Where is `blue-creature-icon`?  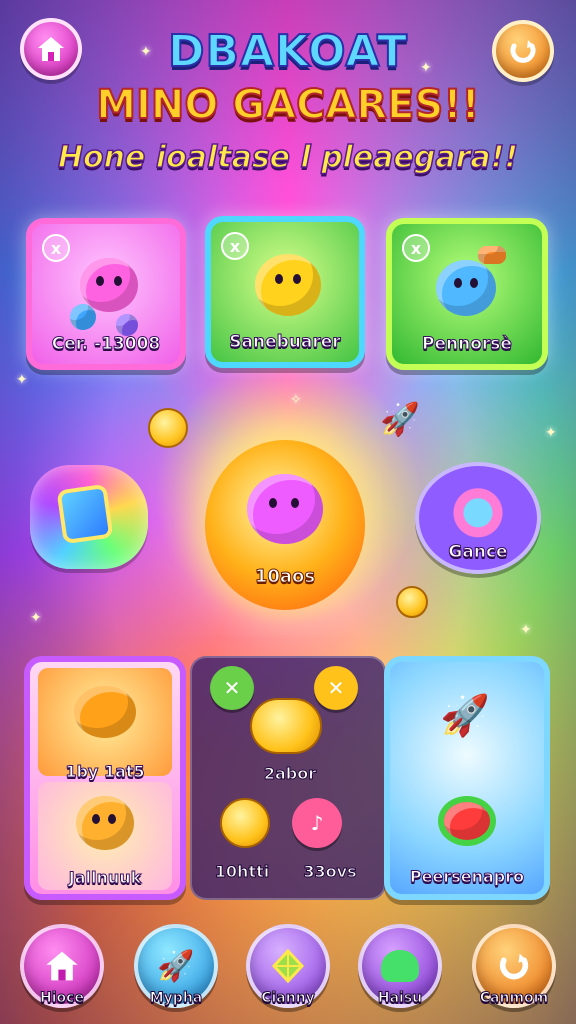
blue-creature-icon is located at coordinates (466, 288).